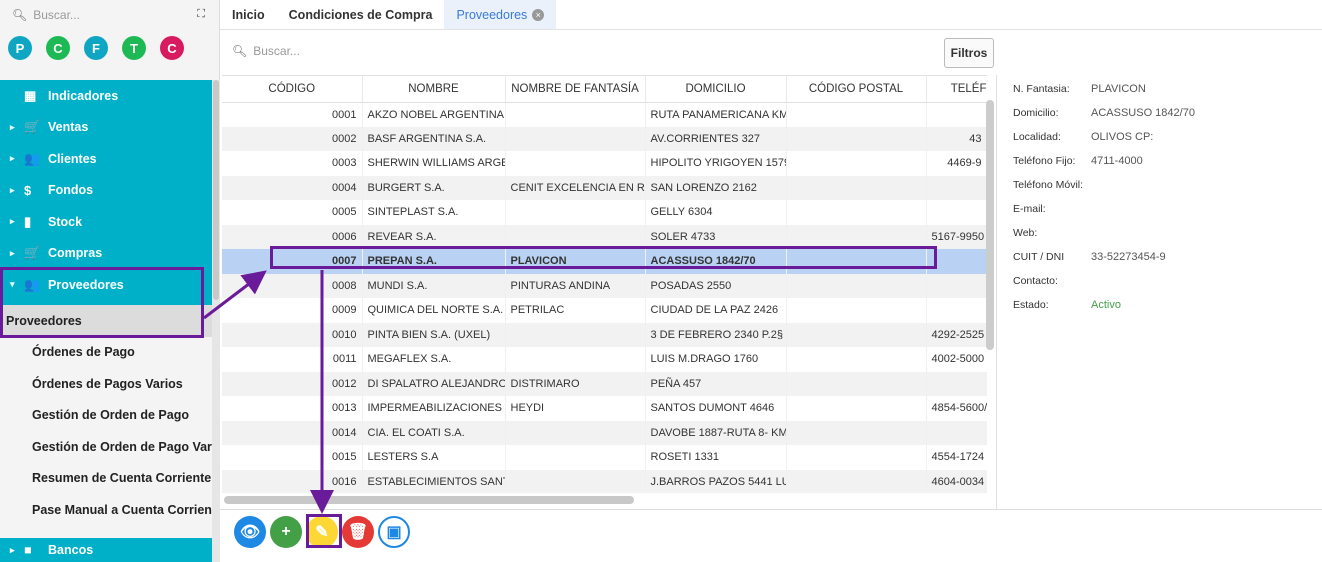  I want to click on table-horizontal-scrollbar, so click(429, 500).